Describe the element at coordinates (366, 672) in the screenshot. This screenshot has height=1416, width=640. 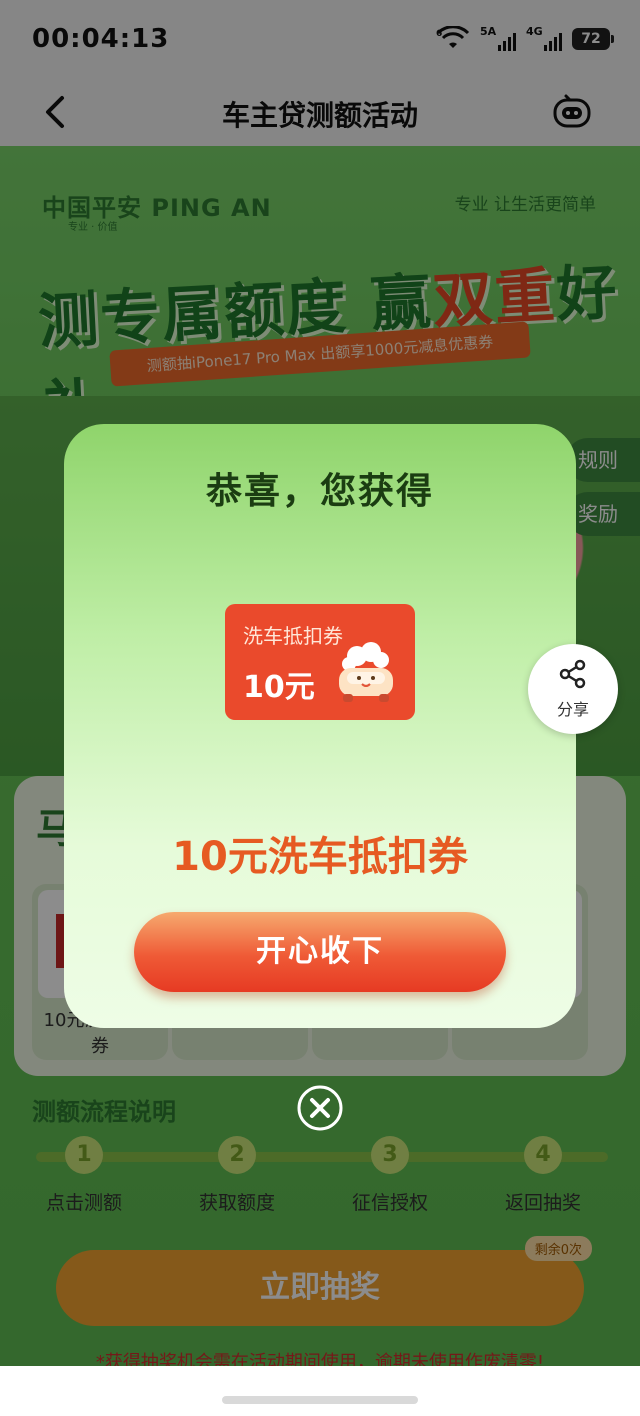
I see `car-wash-icon` at that location.